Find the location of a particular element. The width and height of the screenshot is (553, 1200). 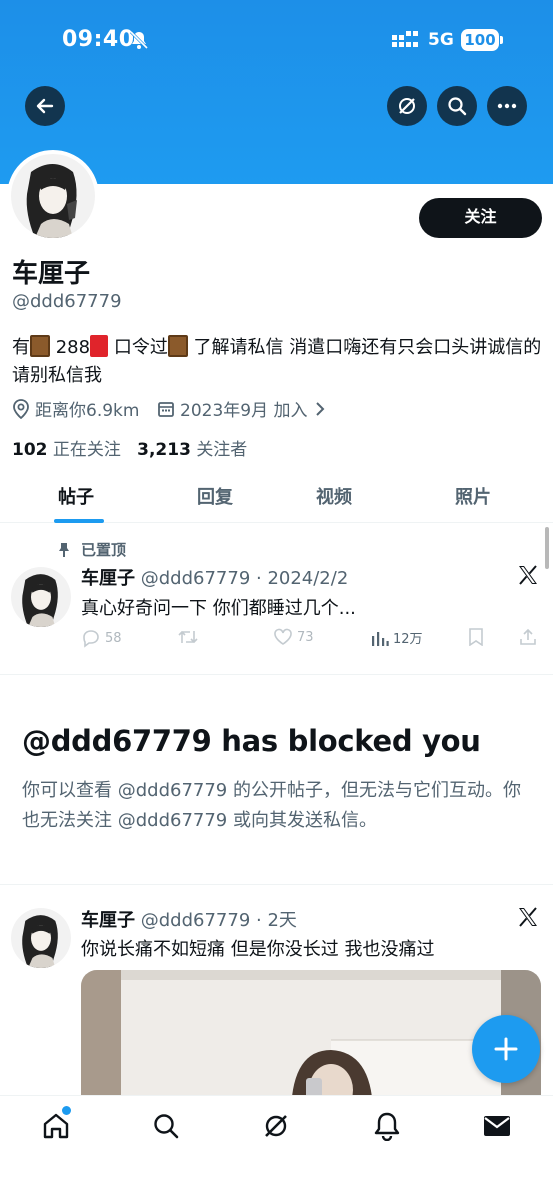

battery-tip is located at coordinates (501, 40).